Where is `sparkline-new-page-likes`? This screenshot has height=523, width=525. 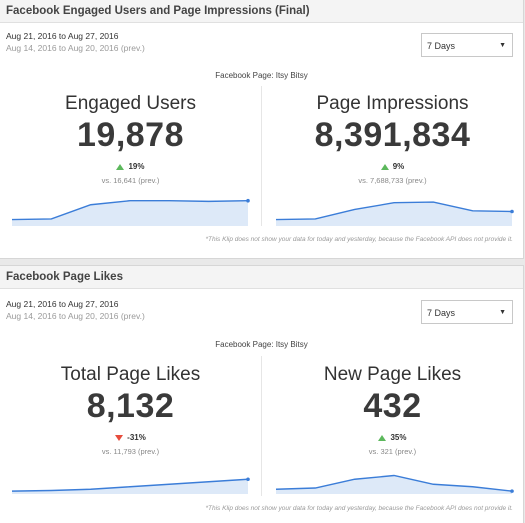 sparkline-new-page-likes is located at coordinates (394, 484).